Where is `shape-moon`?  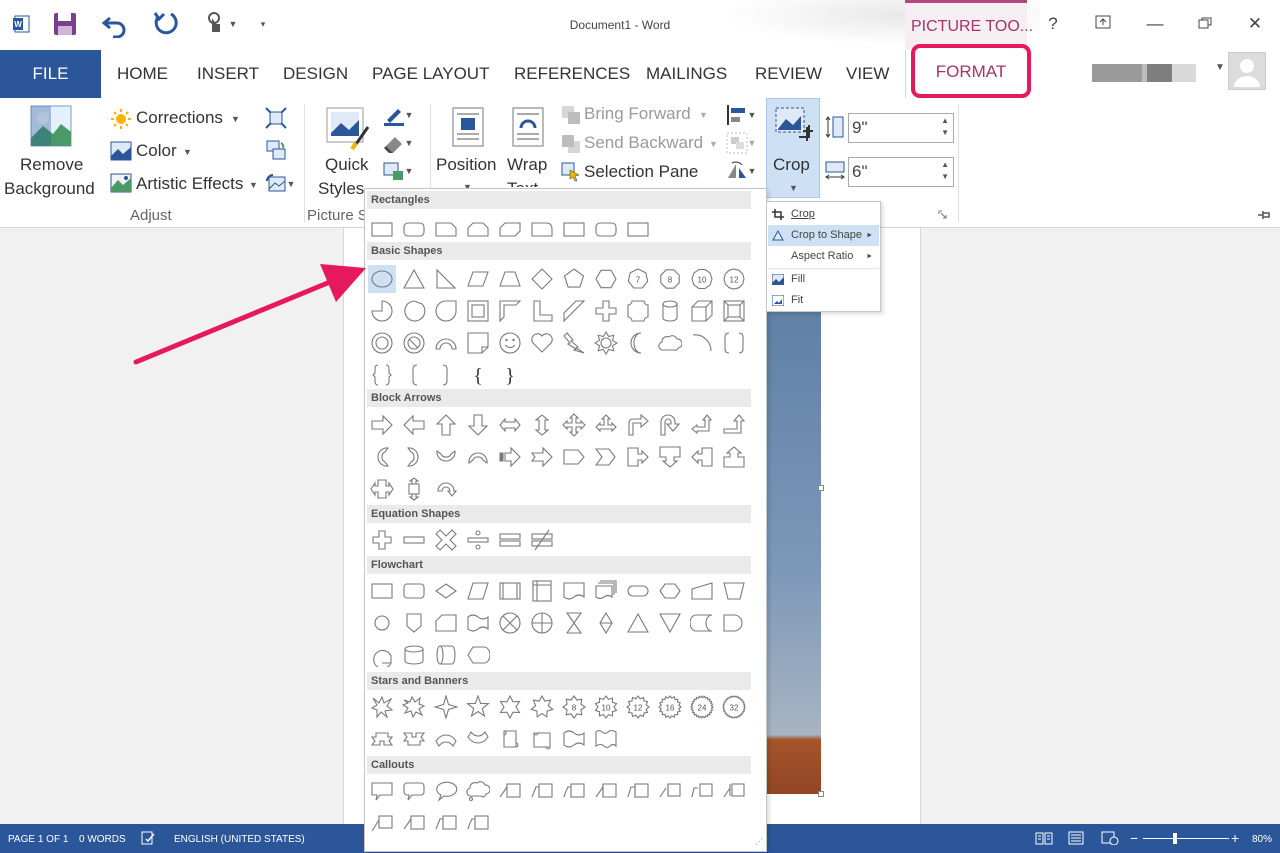 shape-moon is located at coordinates (638, 343).